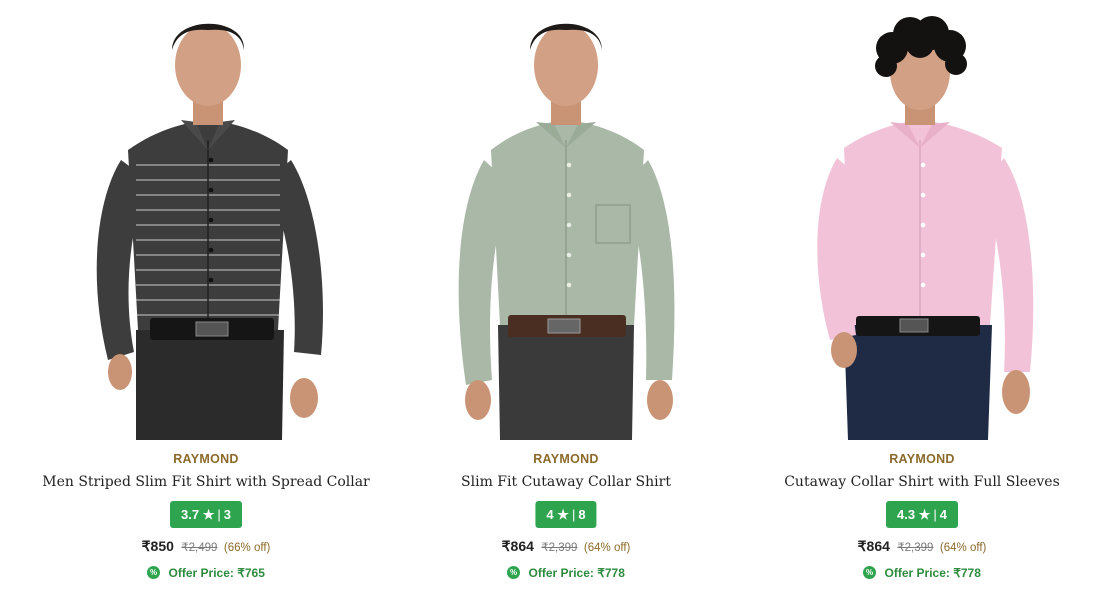  What do you see at coordinates (216, 572) in the screenshot?
I see `offer-price: Offer Price: ₹765` at bounding box center [216, 572].